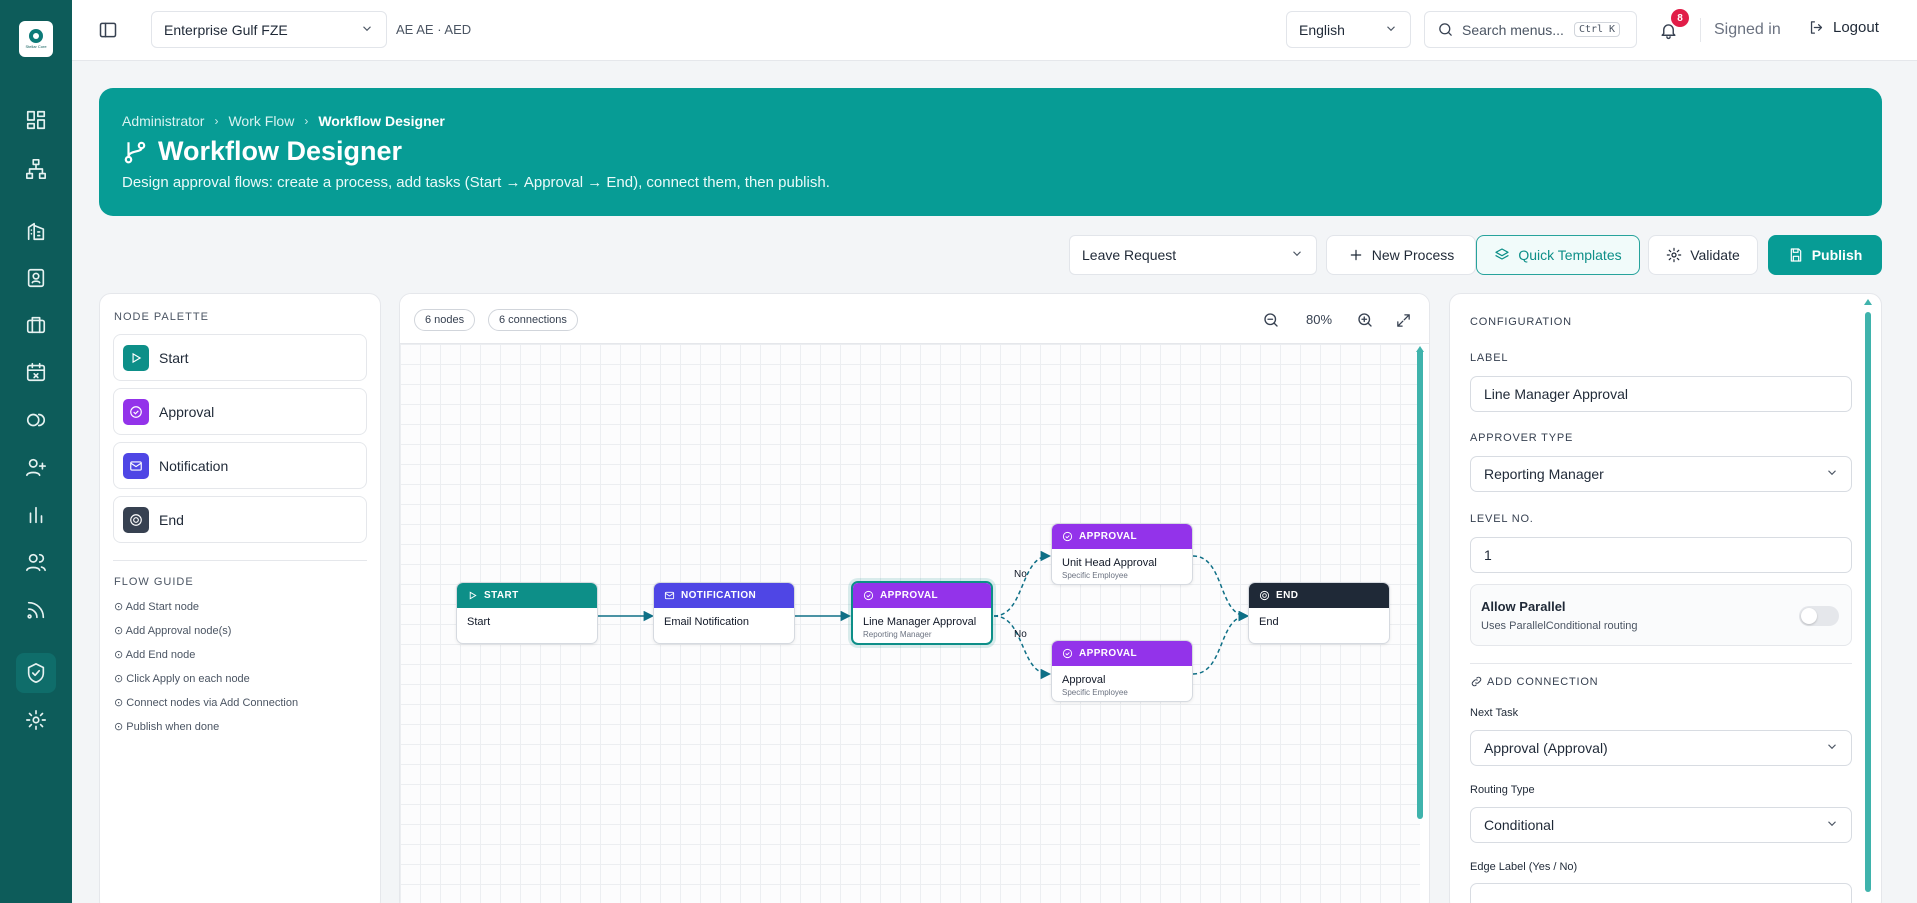  Describe the element at coordinates (1816, 27) in the screenshot. I see `logout-icon` at that location.